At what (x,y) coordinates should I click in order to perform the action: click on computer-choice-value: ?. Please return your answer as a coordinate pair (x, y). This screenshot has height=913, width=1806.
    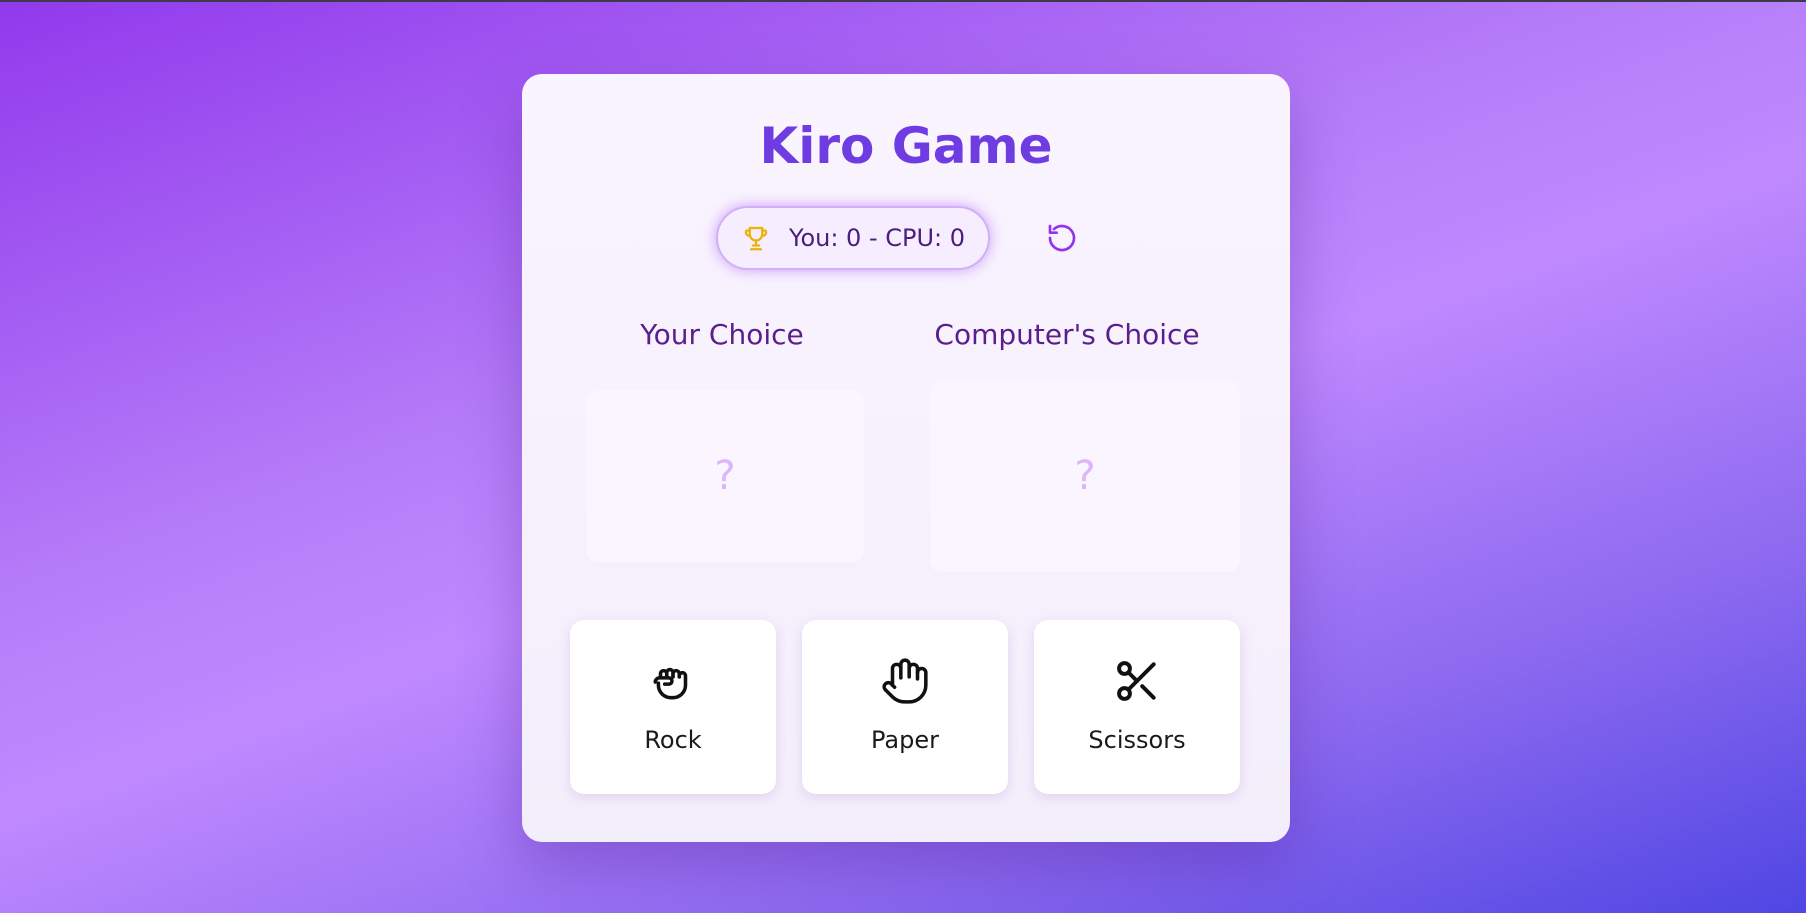
    Looking at the image, I should click on (1085, 476).